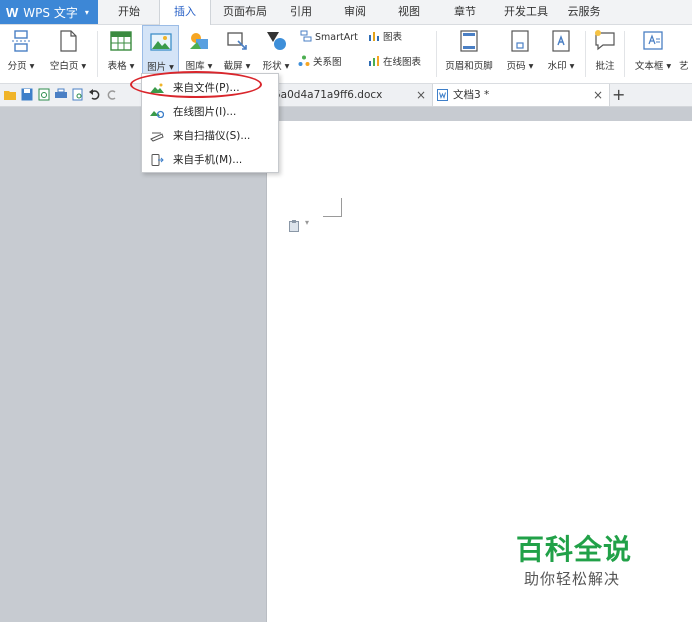 The image size is (692, 622). What do you see at coordinates (21, 54) in the screenshot?
I see `page-break-button: 分页 ▾` at bounding box center [21, 54].